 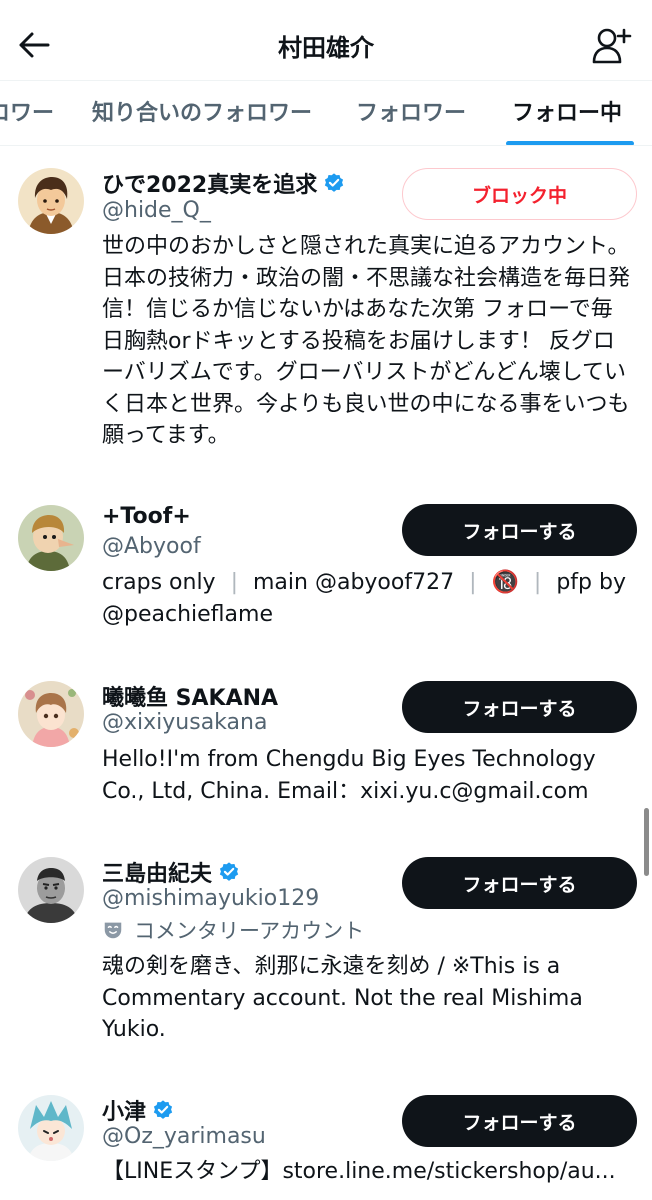 What do you see at coordinates (249, 931) in the screenshot?
I see `commentary-text: コメンタリーアカウント` at bounding box center [249, 931].